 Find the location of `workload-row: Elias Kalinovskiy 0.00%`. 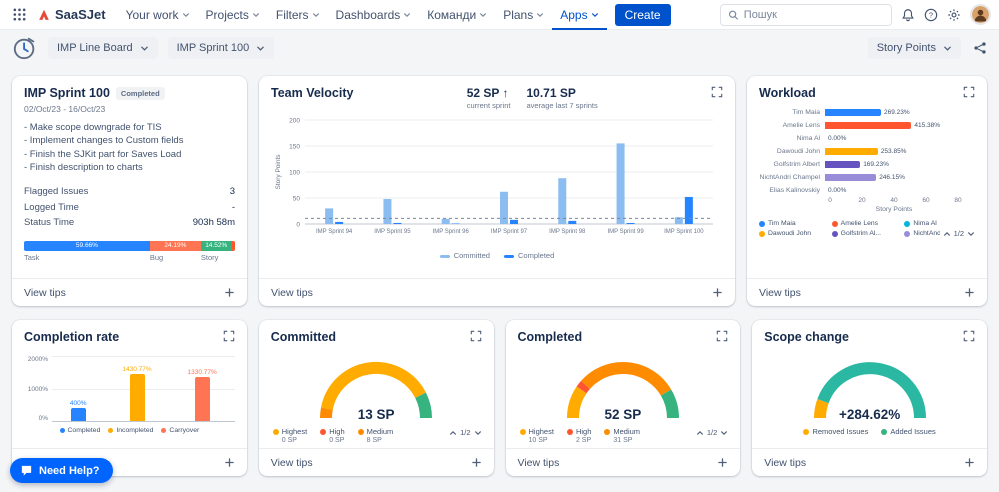

workload-row: Elias Kalinovskiy 0.00% is located at coordinates (867, 190).